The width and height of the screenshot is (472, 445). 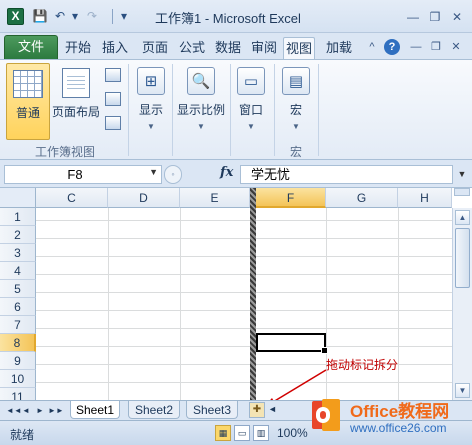 I want to click on row-header: 4, so click(x=18, y=271).